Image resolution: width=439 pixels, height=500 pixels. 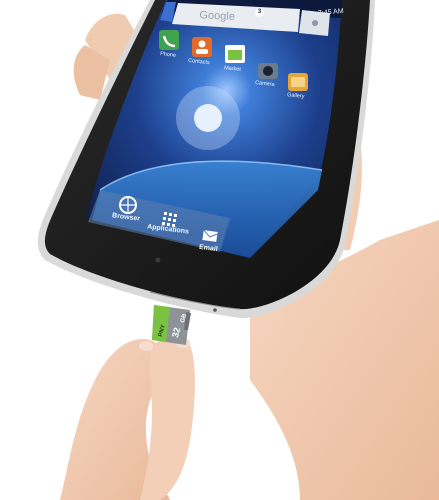 I want to click on gallery-icon, so click(x=298, y=82).